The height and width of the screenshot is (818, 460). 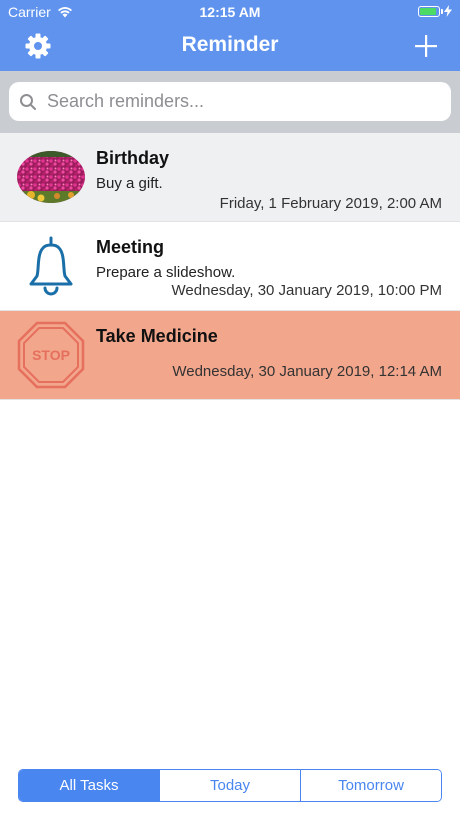 I want to click on header: Carrier 12:15 AM Reminder, so click(x=230, y=35).